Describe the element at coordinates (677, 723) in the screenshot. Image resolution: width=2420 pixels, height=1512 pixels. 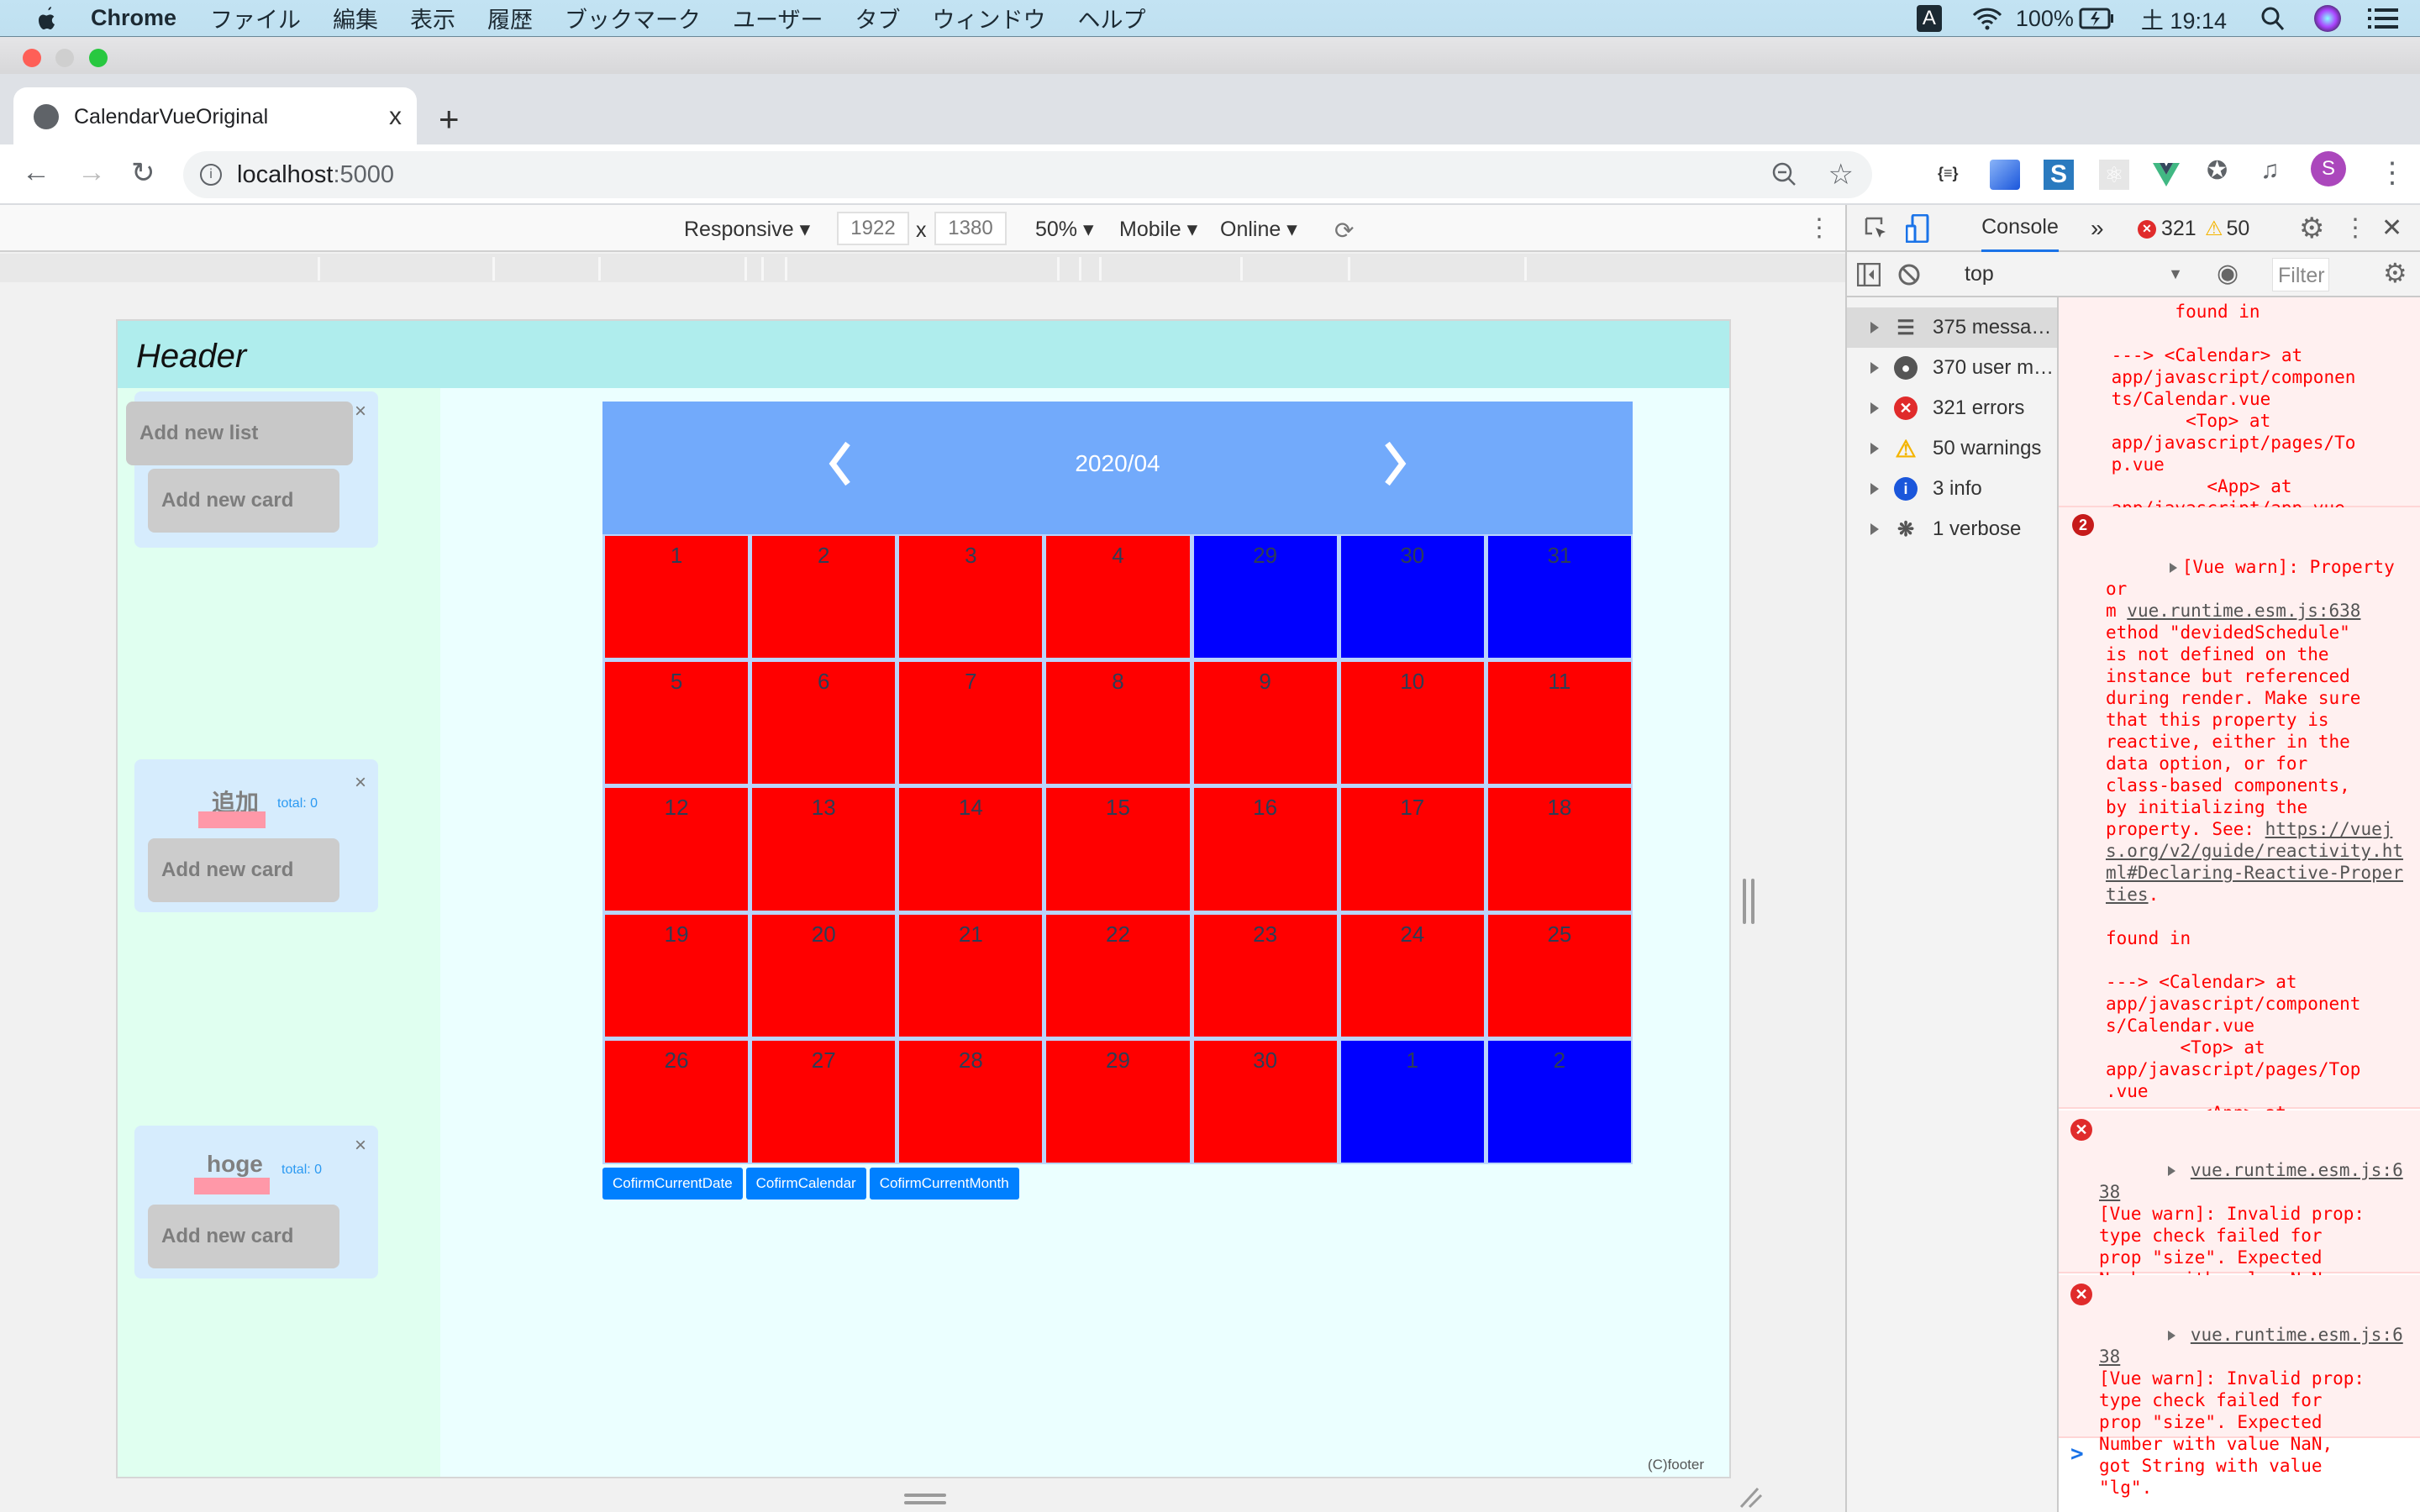
I see `calendar-day-cell: 5` at that location.